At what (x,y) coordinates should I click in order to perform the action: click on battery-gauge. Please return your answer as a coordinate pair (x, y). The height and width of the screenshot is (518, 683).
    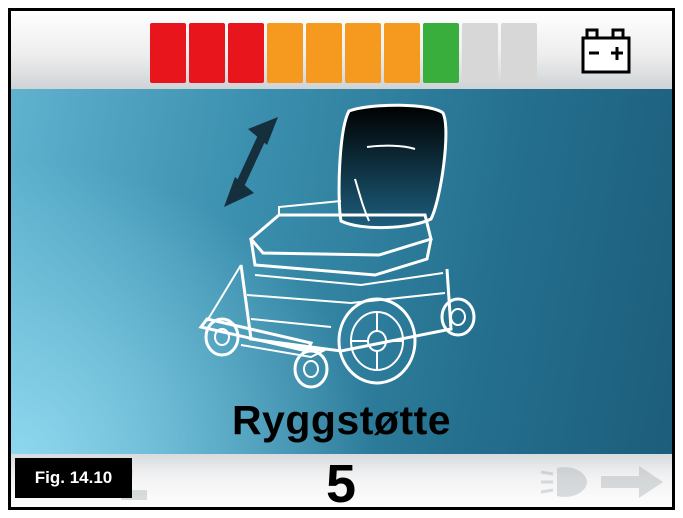
    Looking at the image, I should click on (343, 53).